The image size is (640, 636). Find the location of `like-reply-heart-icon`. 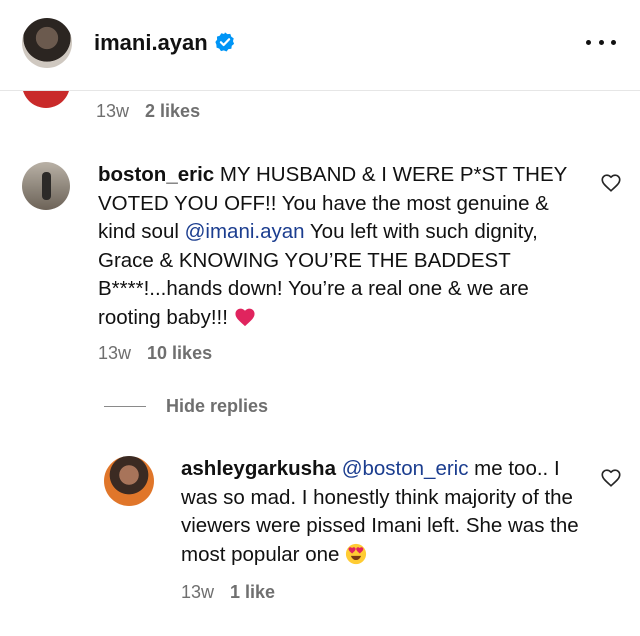

like-reply-heart-icon is located at coordinates (611, 478).